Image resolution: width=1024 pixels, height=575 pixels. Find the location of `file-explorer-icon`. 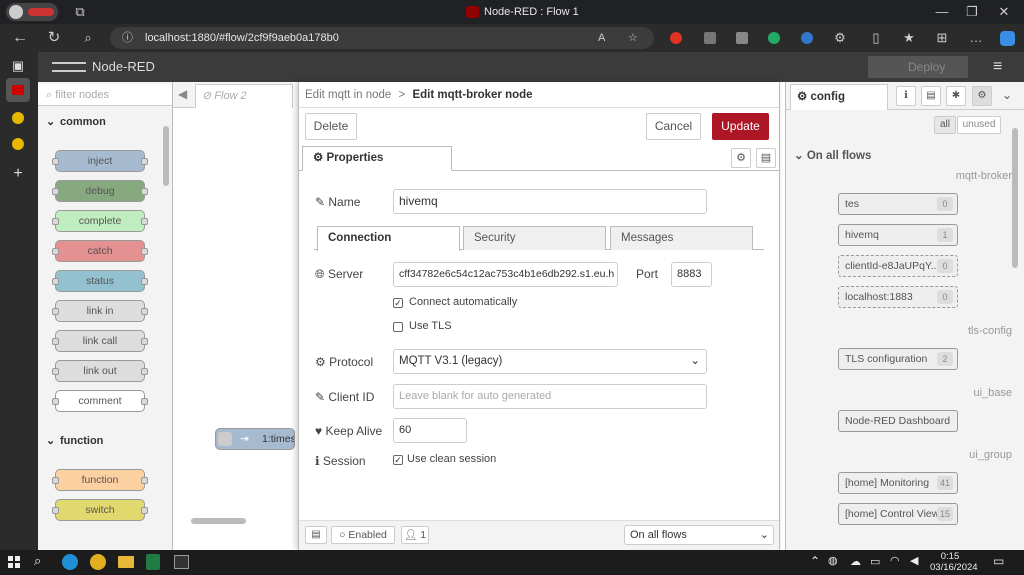

file-explorer-icon is located at coordinates (126, 562).